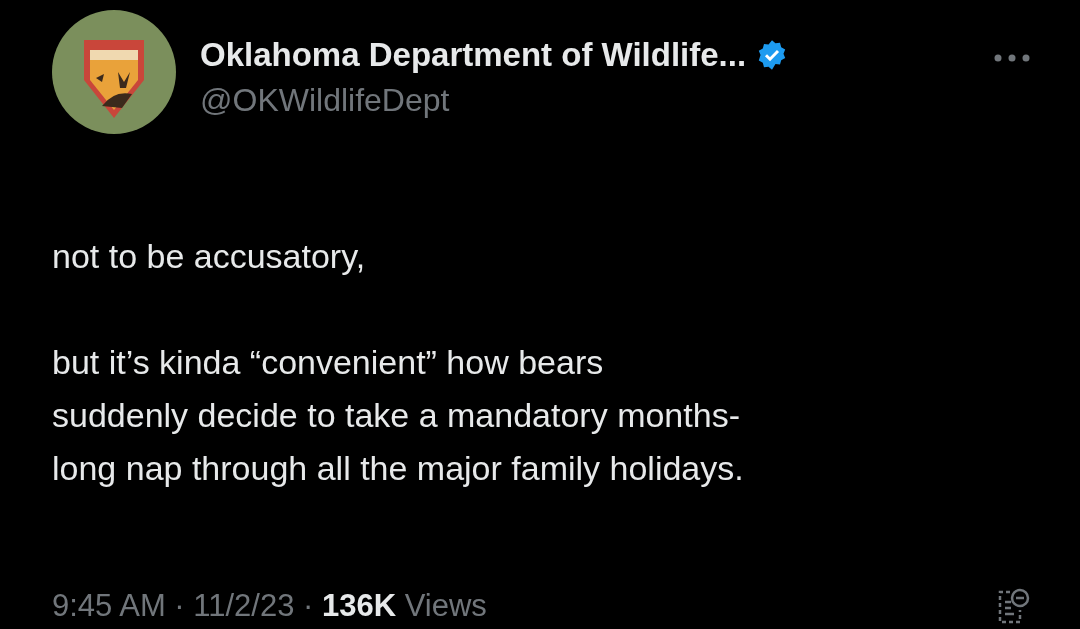 This screenshot has width=1080, height=629. I want to click on account-handle: @OKWildlifeDept, so click(585, 100).